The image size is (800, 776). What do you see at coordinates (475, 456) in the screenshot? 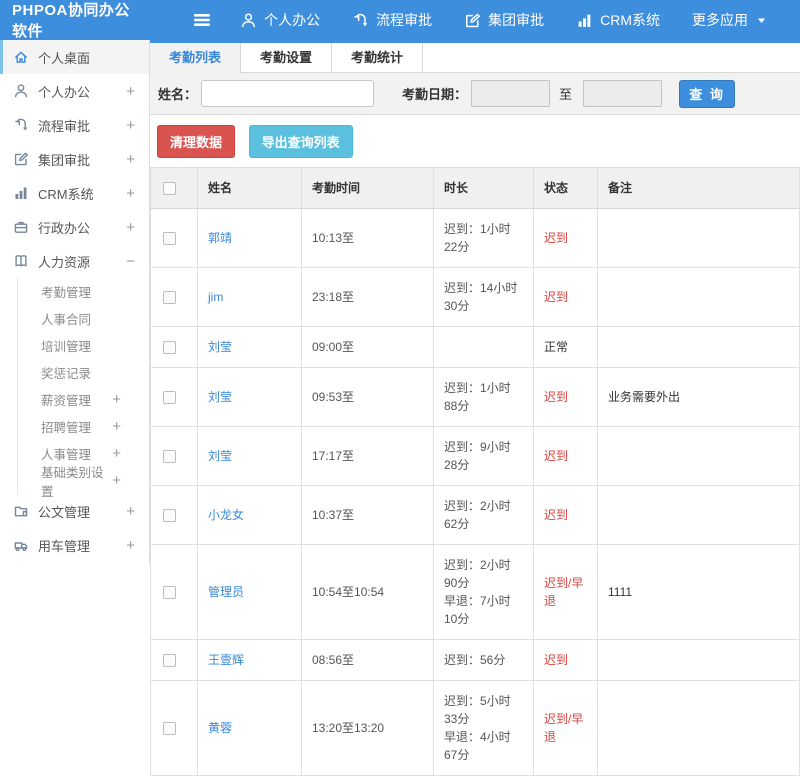
I see `table-row: 刘莹 17:17至 迟到：9小时28分 迟到` at bounding box center [475, 456].